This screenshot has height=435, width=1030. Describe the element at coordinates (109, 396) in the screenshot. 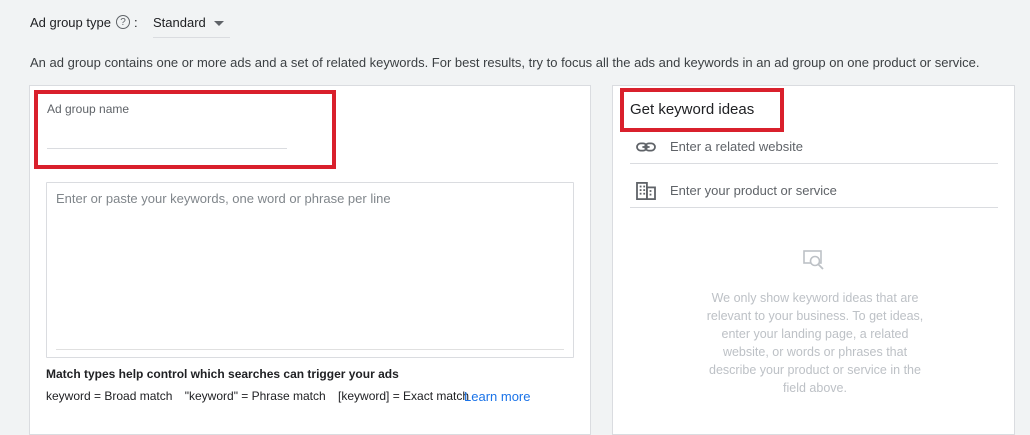

I see `broad-match-text: keyword = Broad match` at that location.